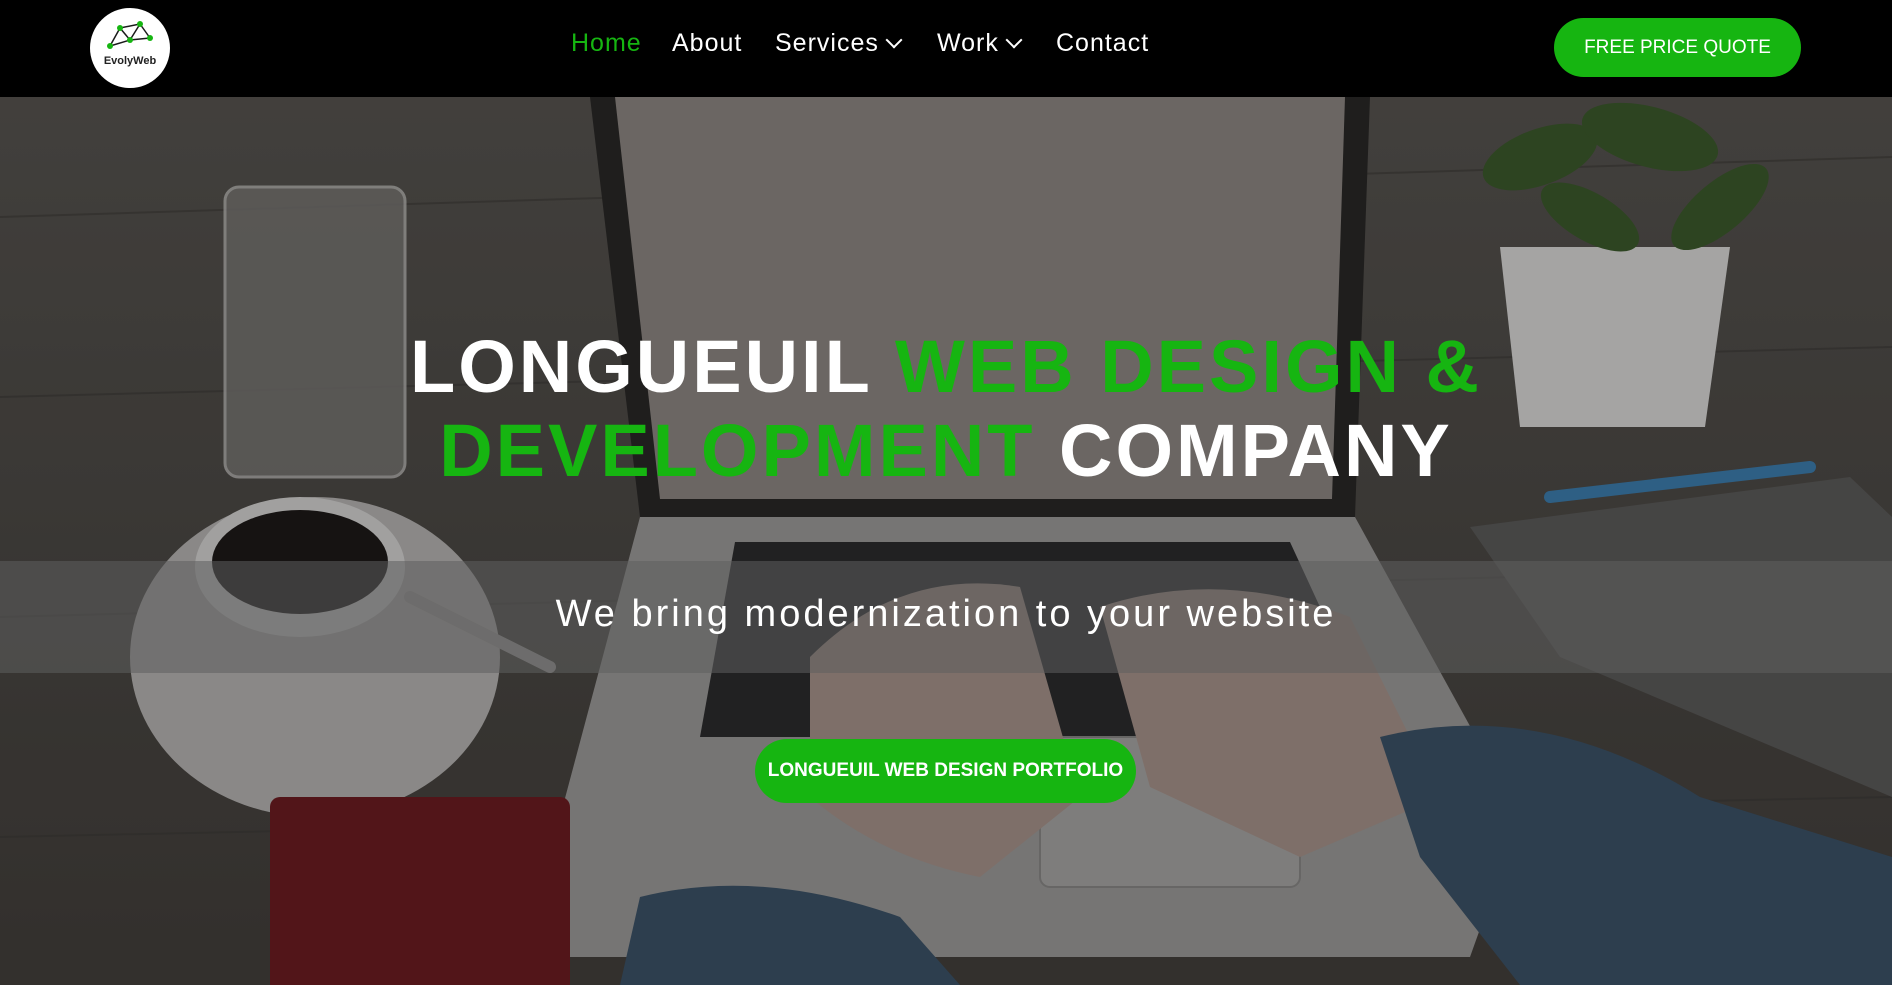  I want to click on hero-subtitle: We bring modernization to your website, so click(946, 614).